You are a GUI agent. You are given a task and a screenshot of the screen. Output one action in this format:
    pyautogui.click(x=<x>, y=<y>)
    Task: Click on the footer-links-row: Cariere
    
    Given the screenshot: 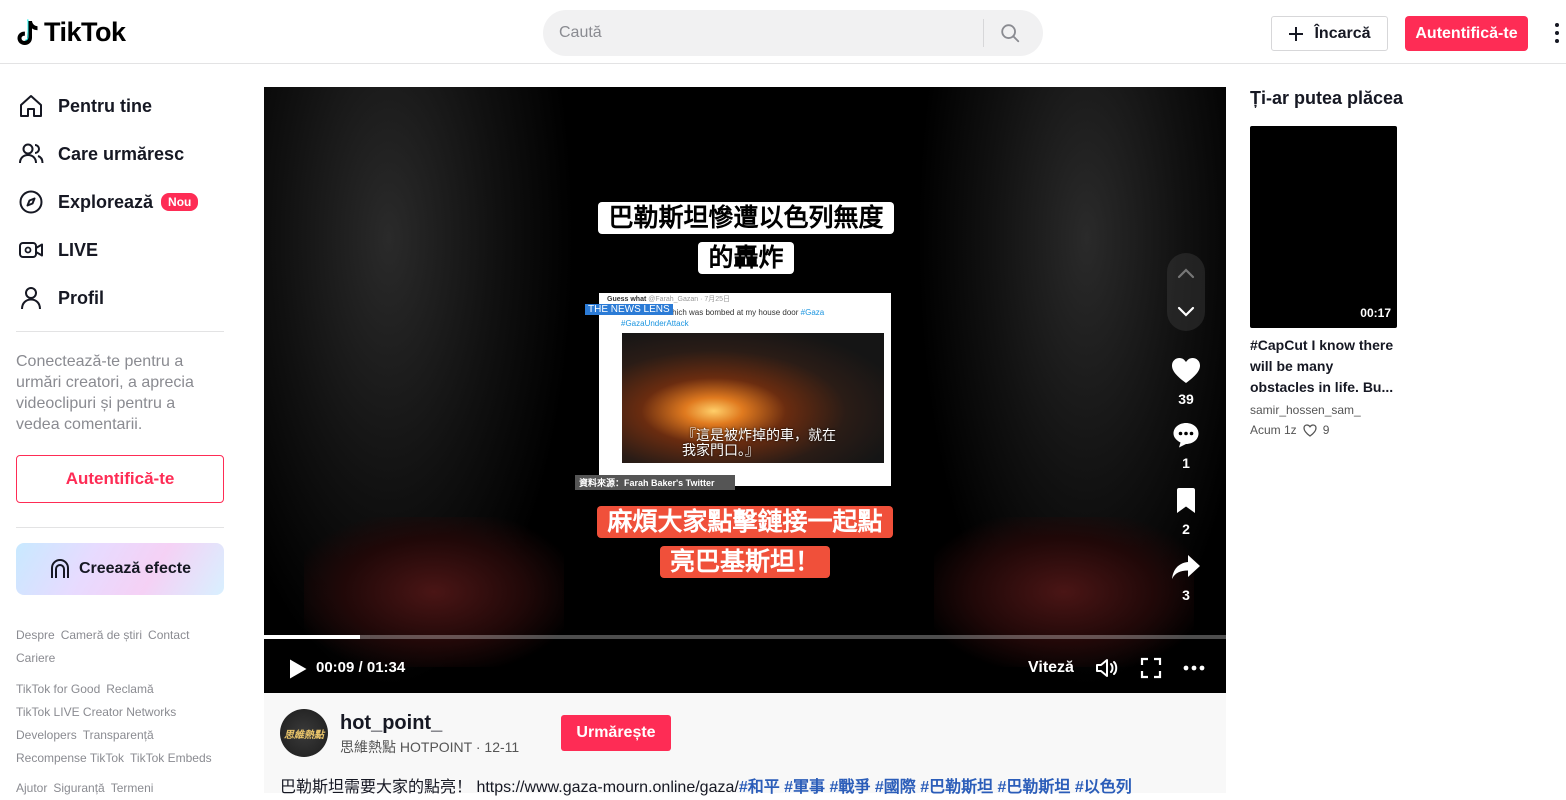 What is the action you would take?
    pyautogui.click(x=123, y=658)
    